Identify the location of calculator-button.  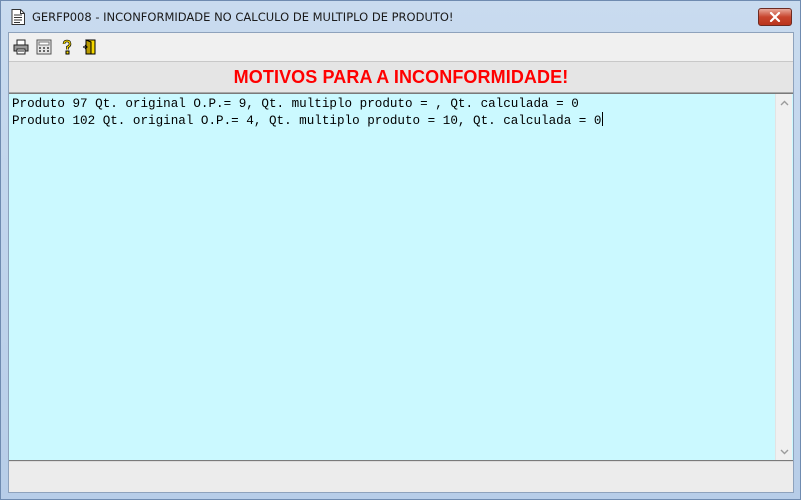
(44, 47).